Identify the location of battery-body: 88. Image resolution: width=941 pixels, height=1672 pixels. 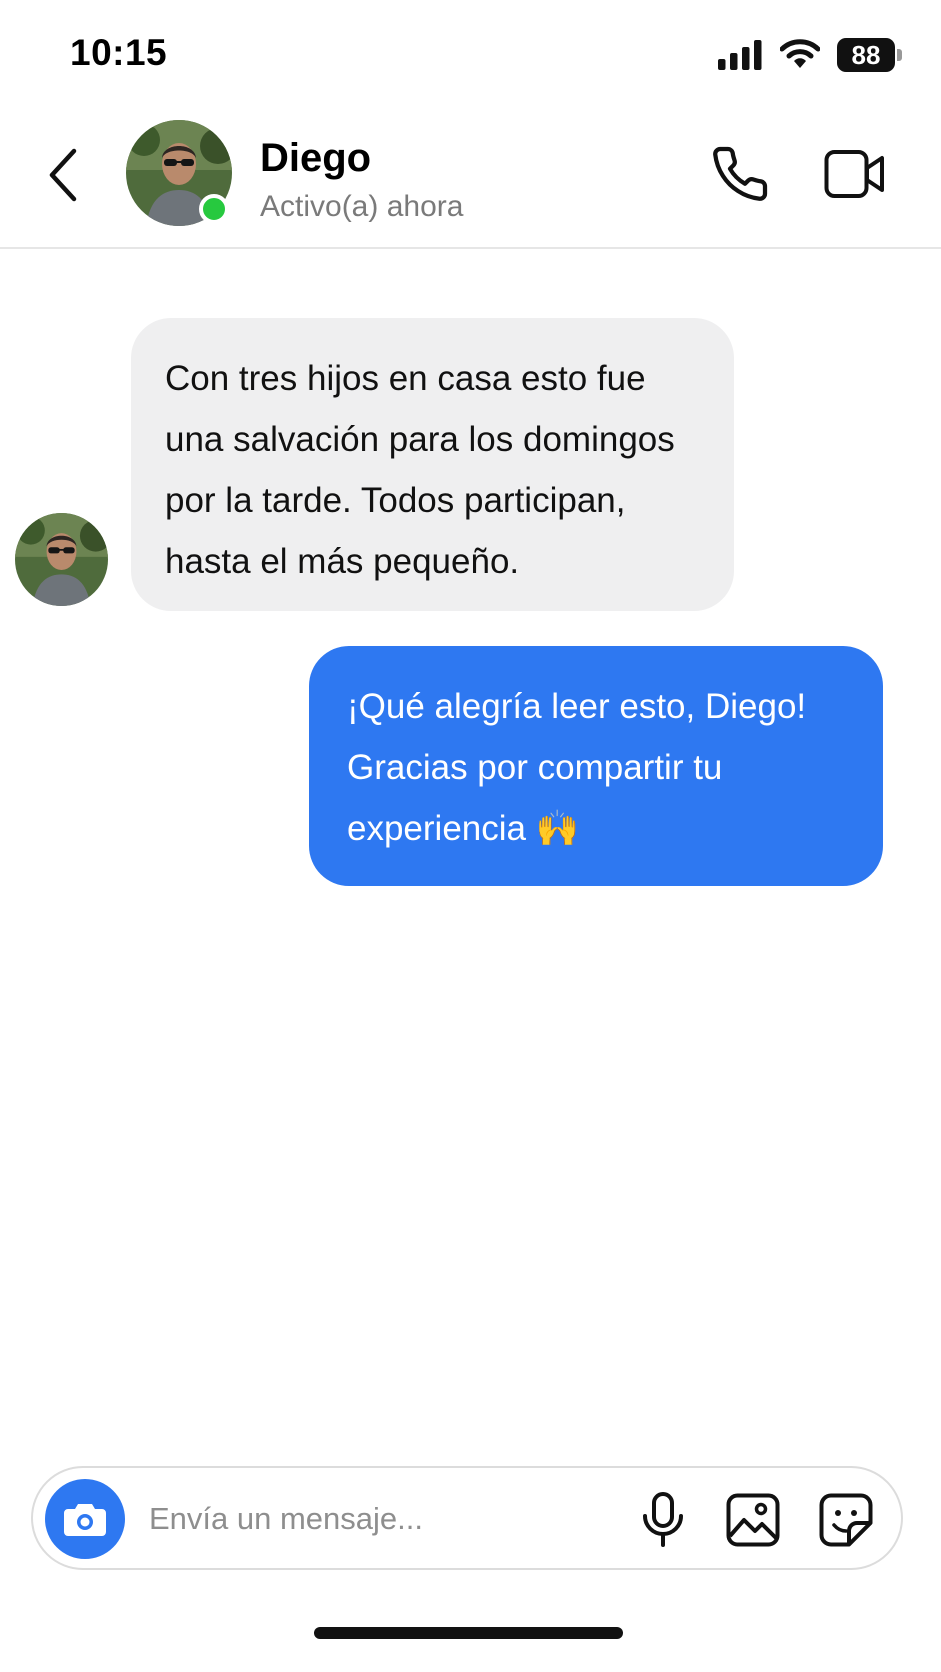
(866, 55).